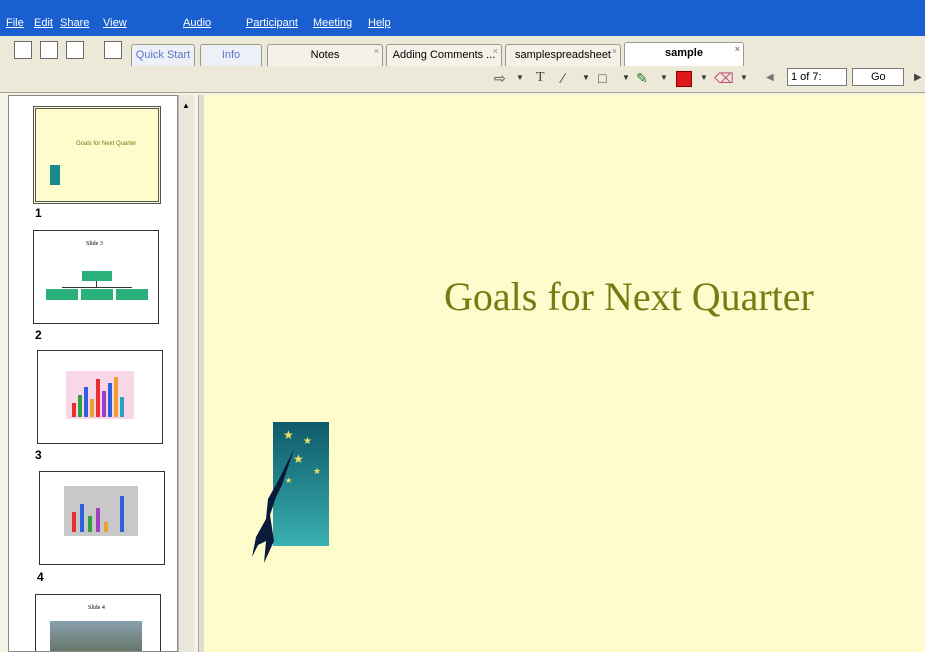 Image resolution: width=925 pixels, height=652 pixels. I want to click on line-tool-icon: ∕, so click(563, 78).